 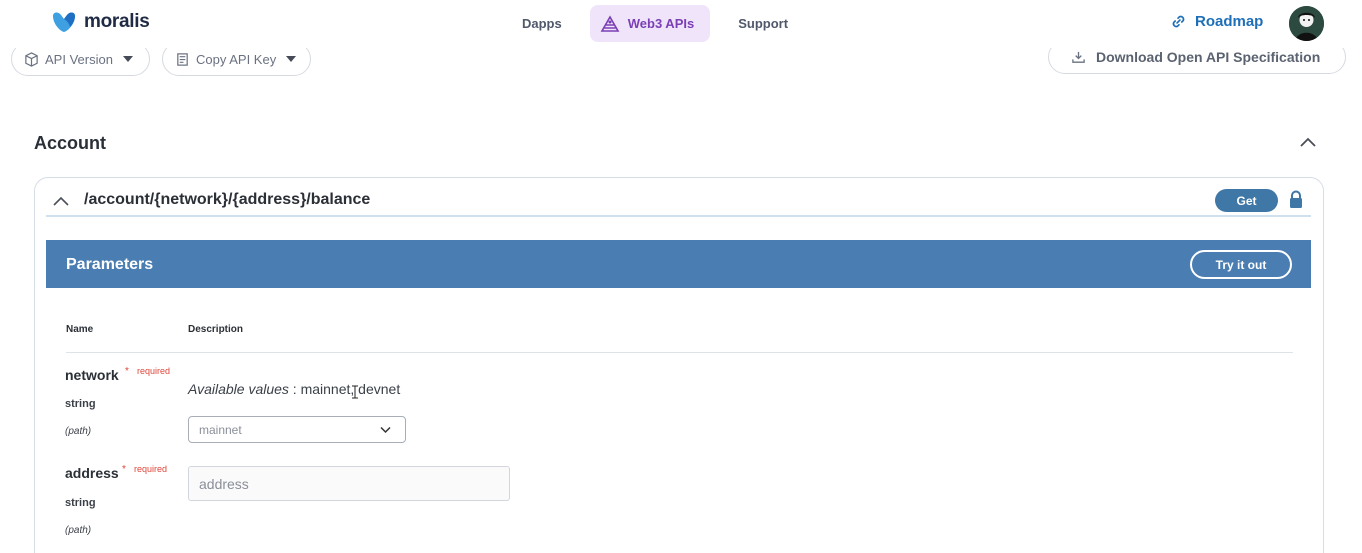 What do you see at coordinates (182, 59) in the screenshot?
I see `document-icon` at bounding box center [182, 59].